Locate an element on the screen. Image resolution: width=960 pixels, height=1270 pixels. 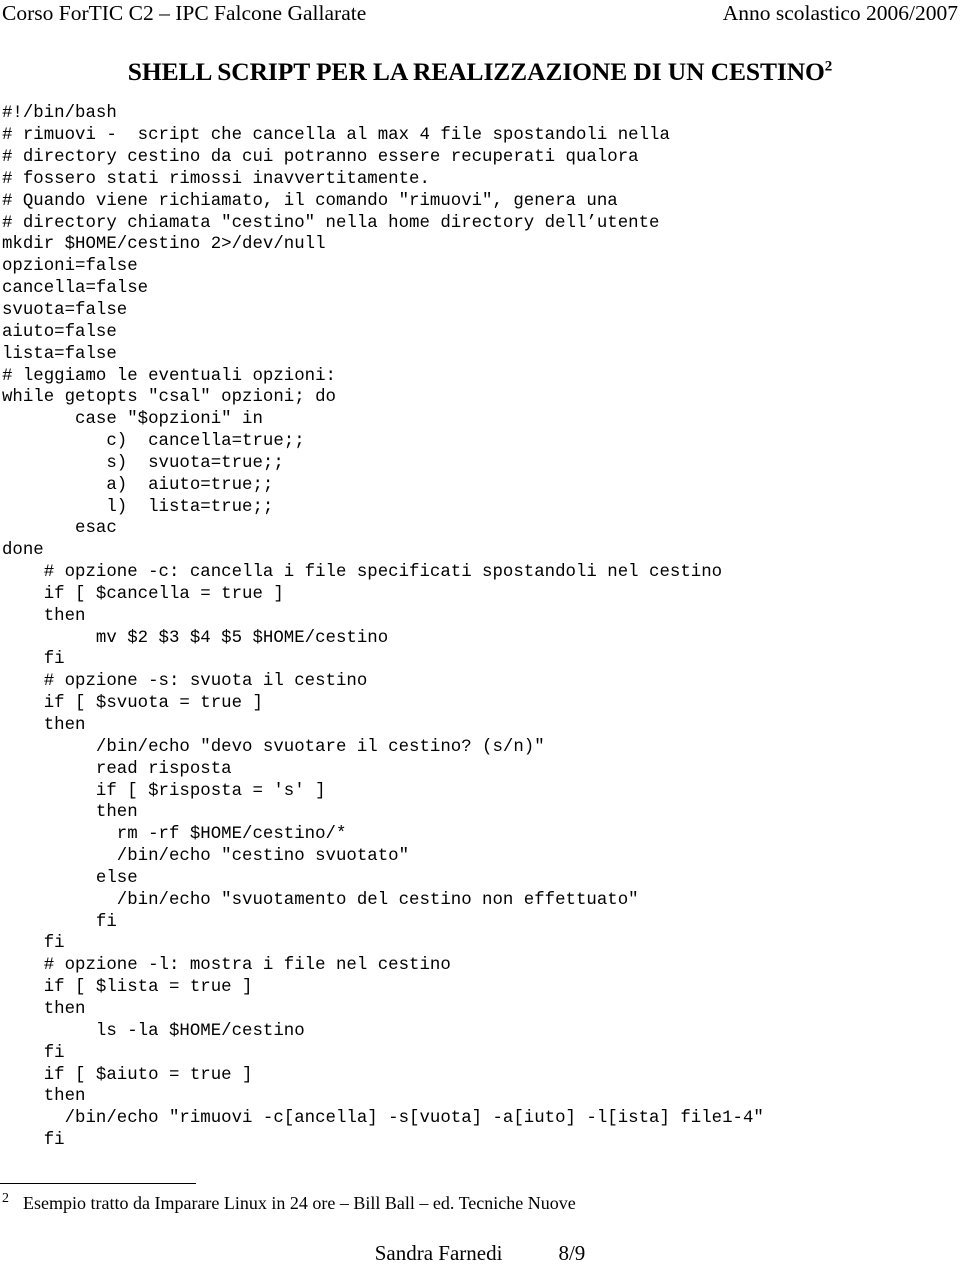
code-line: #!/bin/bash is located at coordinates (59, 114).